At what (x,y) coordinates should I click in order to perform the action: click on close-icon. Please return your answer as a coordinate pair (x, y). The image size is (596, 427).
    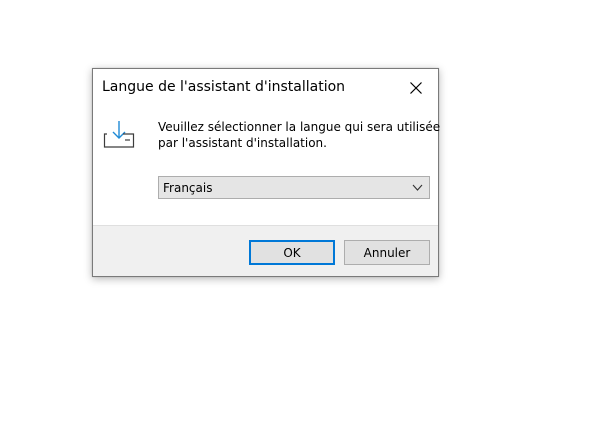
    Looking at the image, I should click on (416, 88).